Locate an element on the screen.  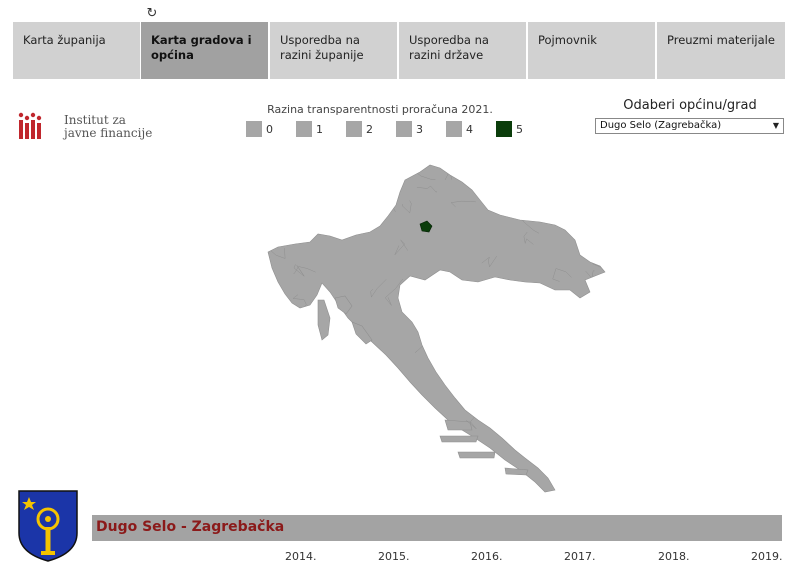
year-label: 2019. is located at coordinates (767, 556).